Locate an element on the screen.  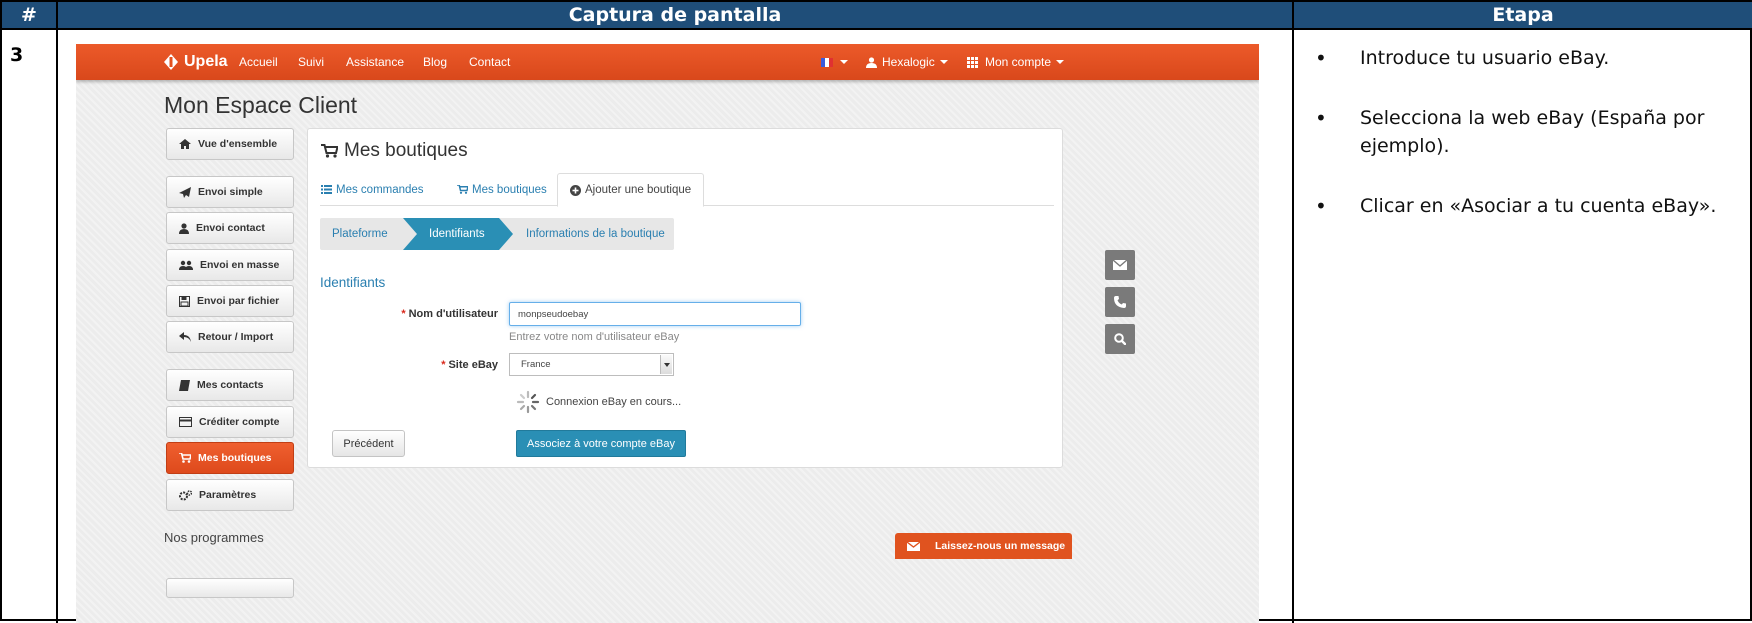
flag-icon is located at coordinates (827, 62).